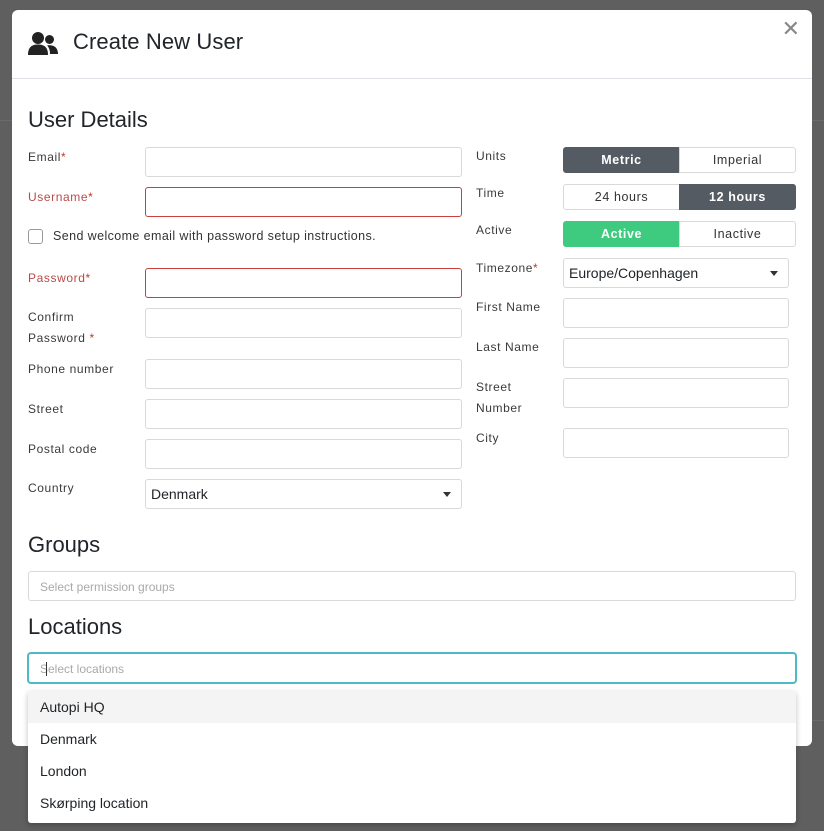  I want to click on units-imperial-toggle: Imperial, so click(737, 160).